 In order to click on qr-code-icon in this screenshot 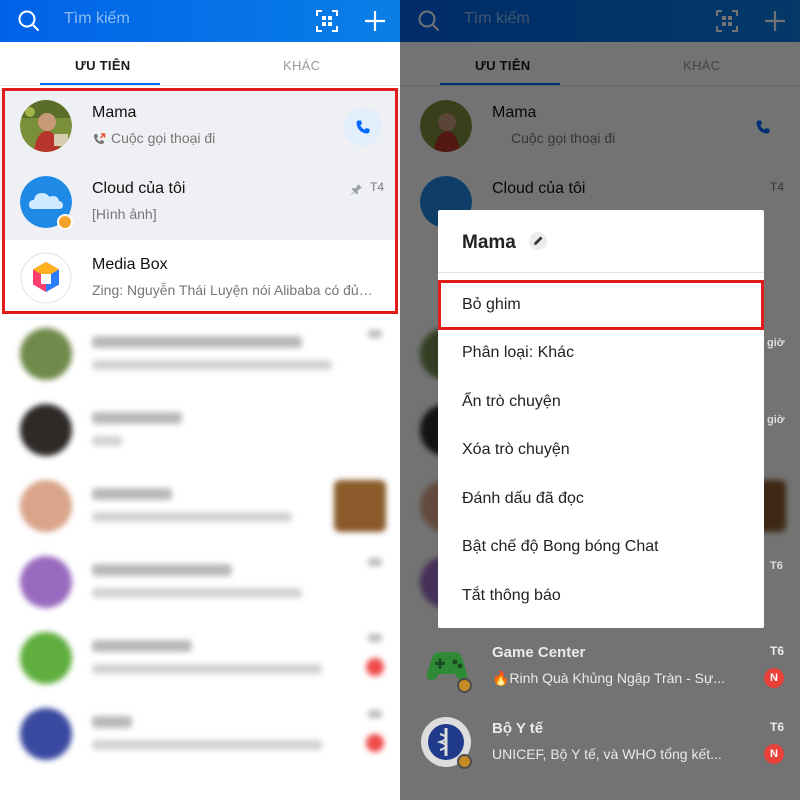, I will do `click(327, 21)`.